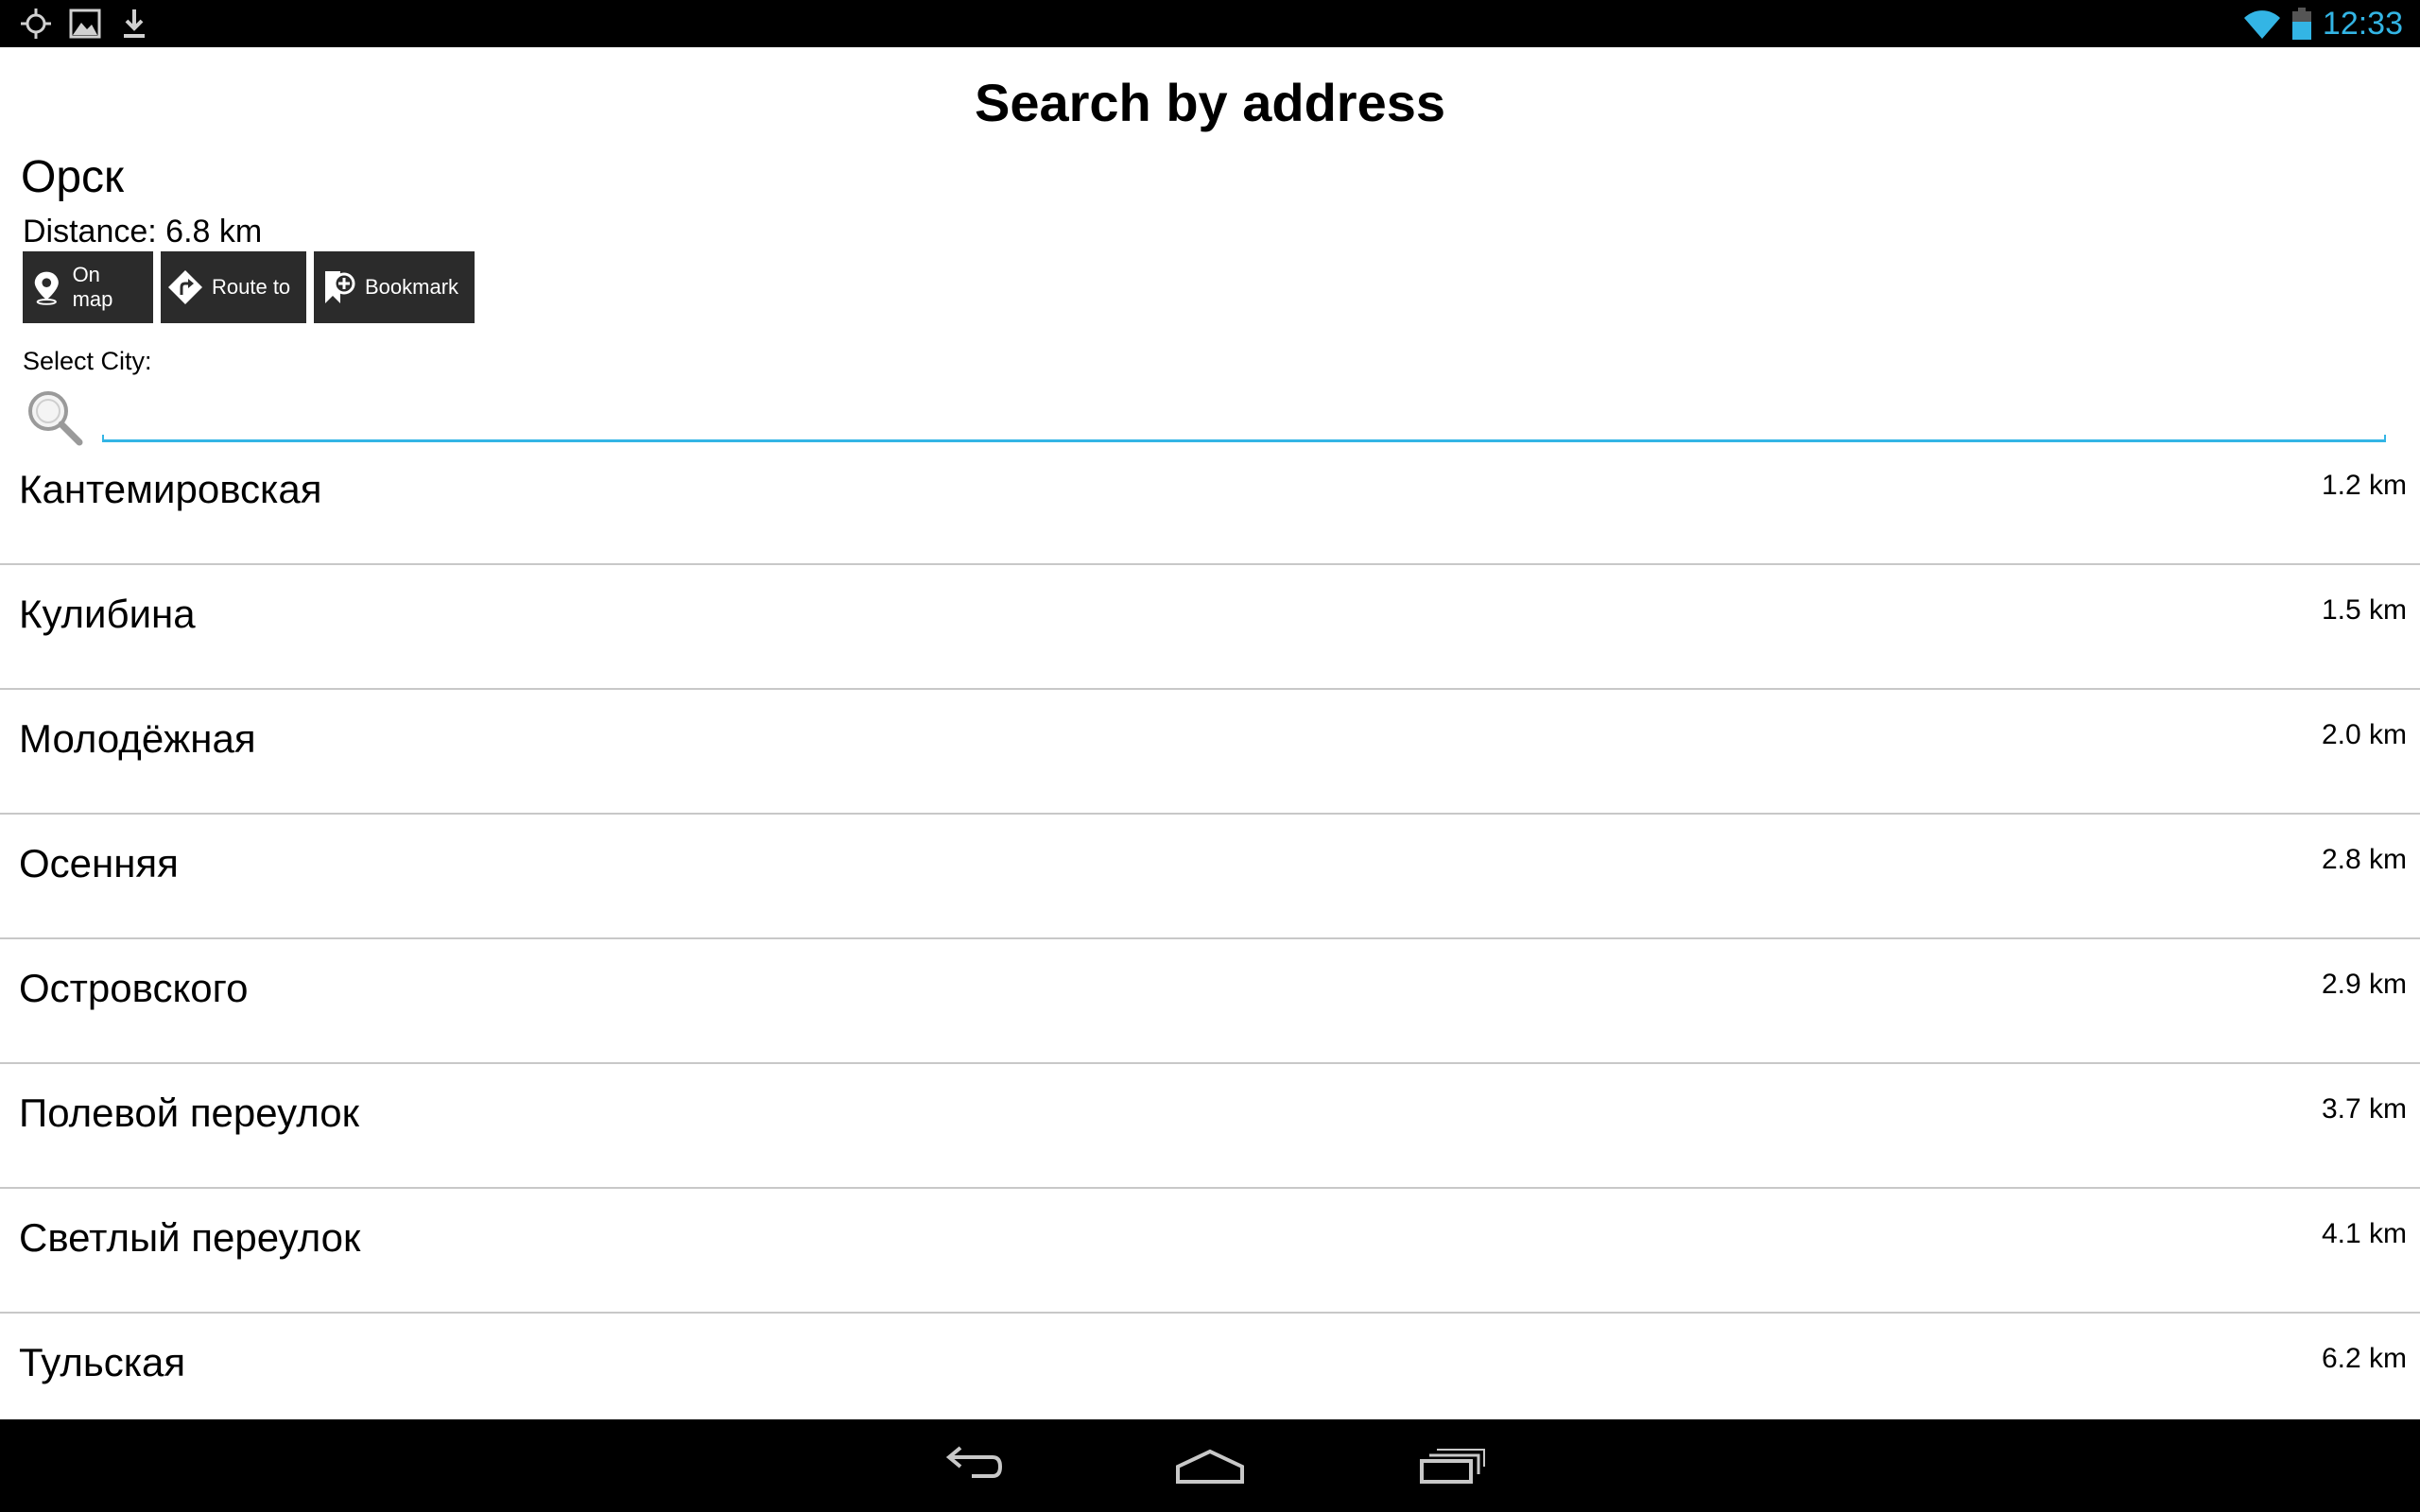 Image resolution: width=2420 pixels, height=1512 pixels. What do you see at coordinates (1210, 23) in the screenshot?
I see `status-bar: 12:33` at bounding box center [1210, 23].